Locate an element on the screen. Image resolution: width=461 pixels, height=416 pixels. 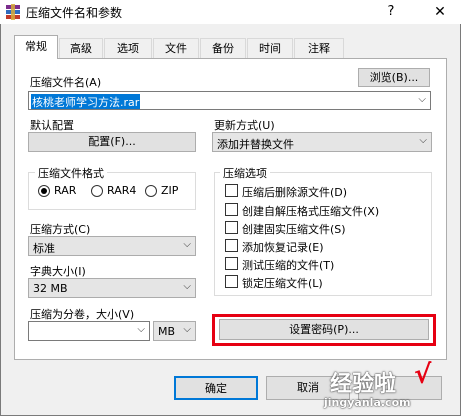
radio-rar-label: RAR is located at coordinates (65, 190).